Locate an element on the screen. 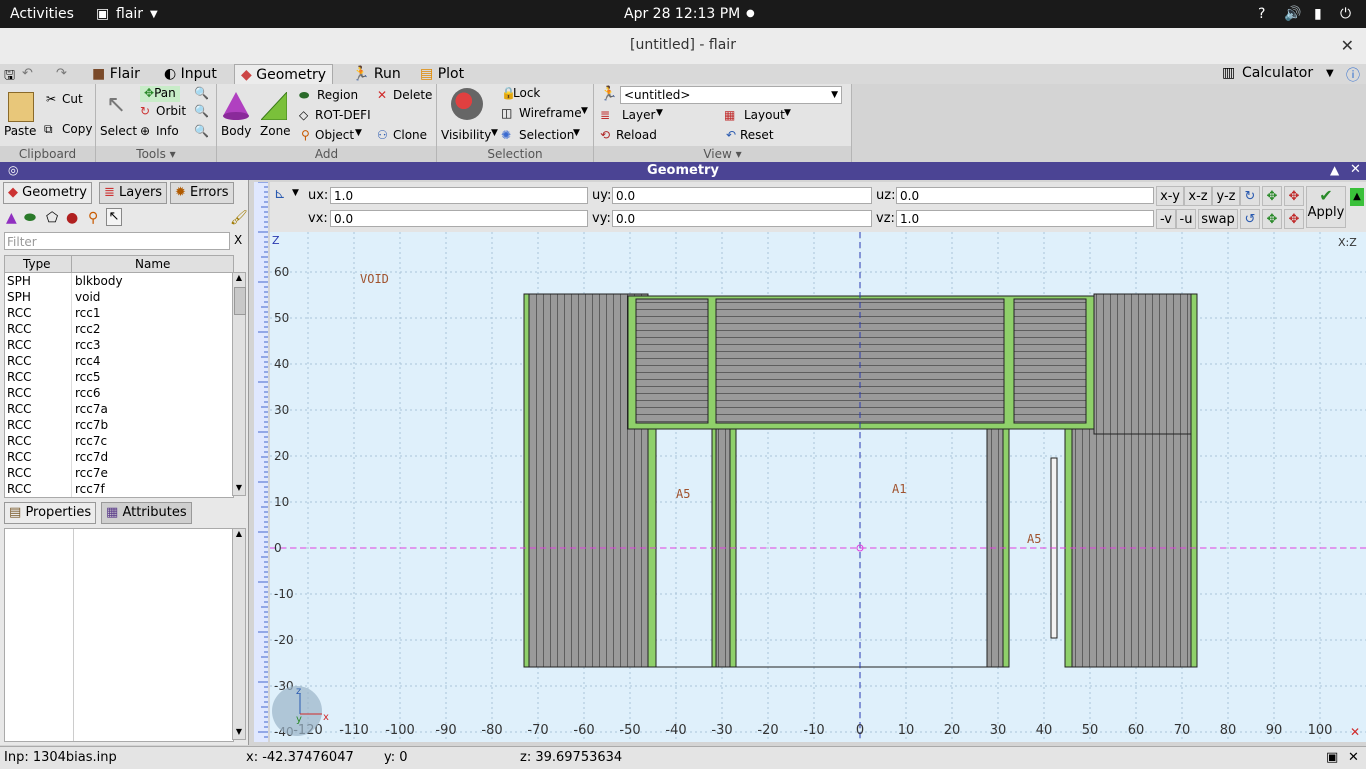  region-filter-icon: ⬬ is located at coordinates (30, 218).